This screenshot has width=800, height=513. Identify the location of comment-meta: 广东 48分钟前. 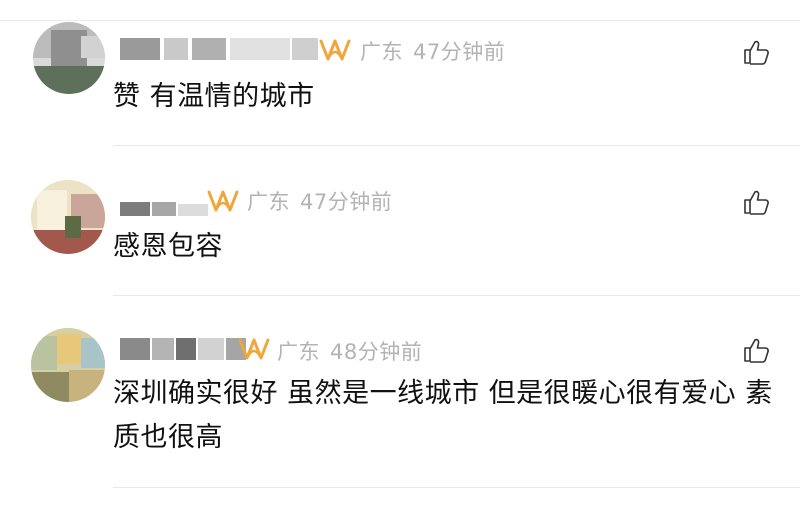
(354, 351).